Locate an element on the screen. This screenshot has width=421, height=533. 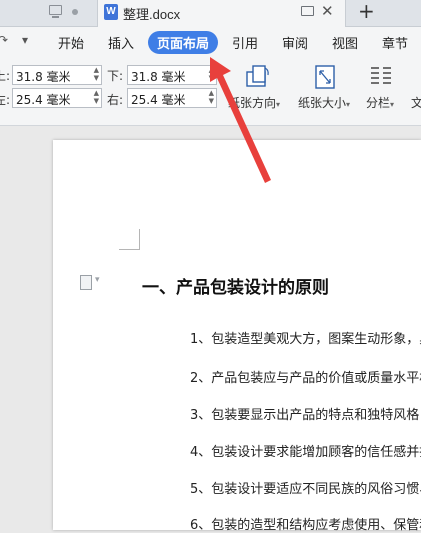
top-margin-input: 31.8 毫米 ▲ ▼ is located at coordinates (57, 75).